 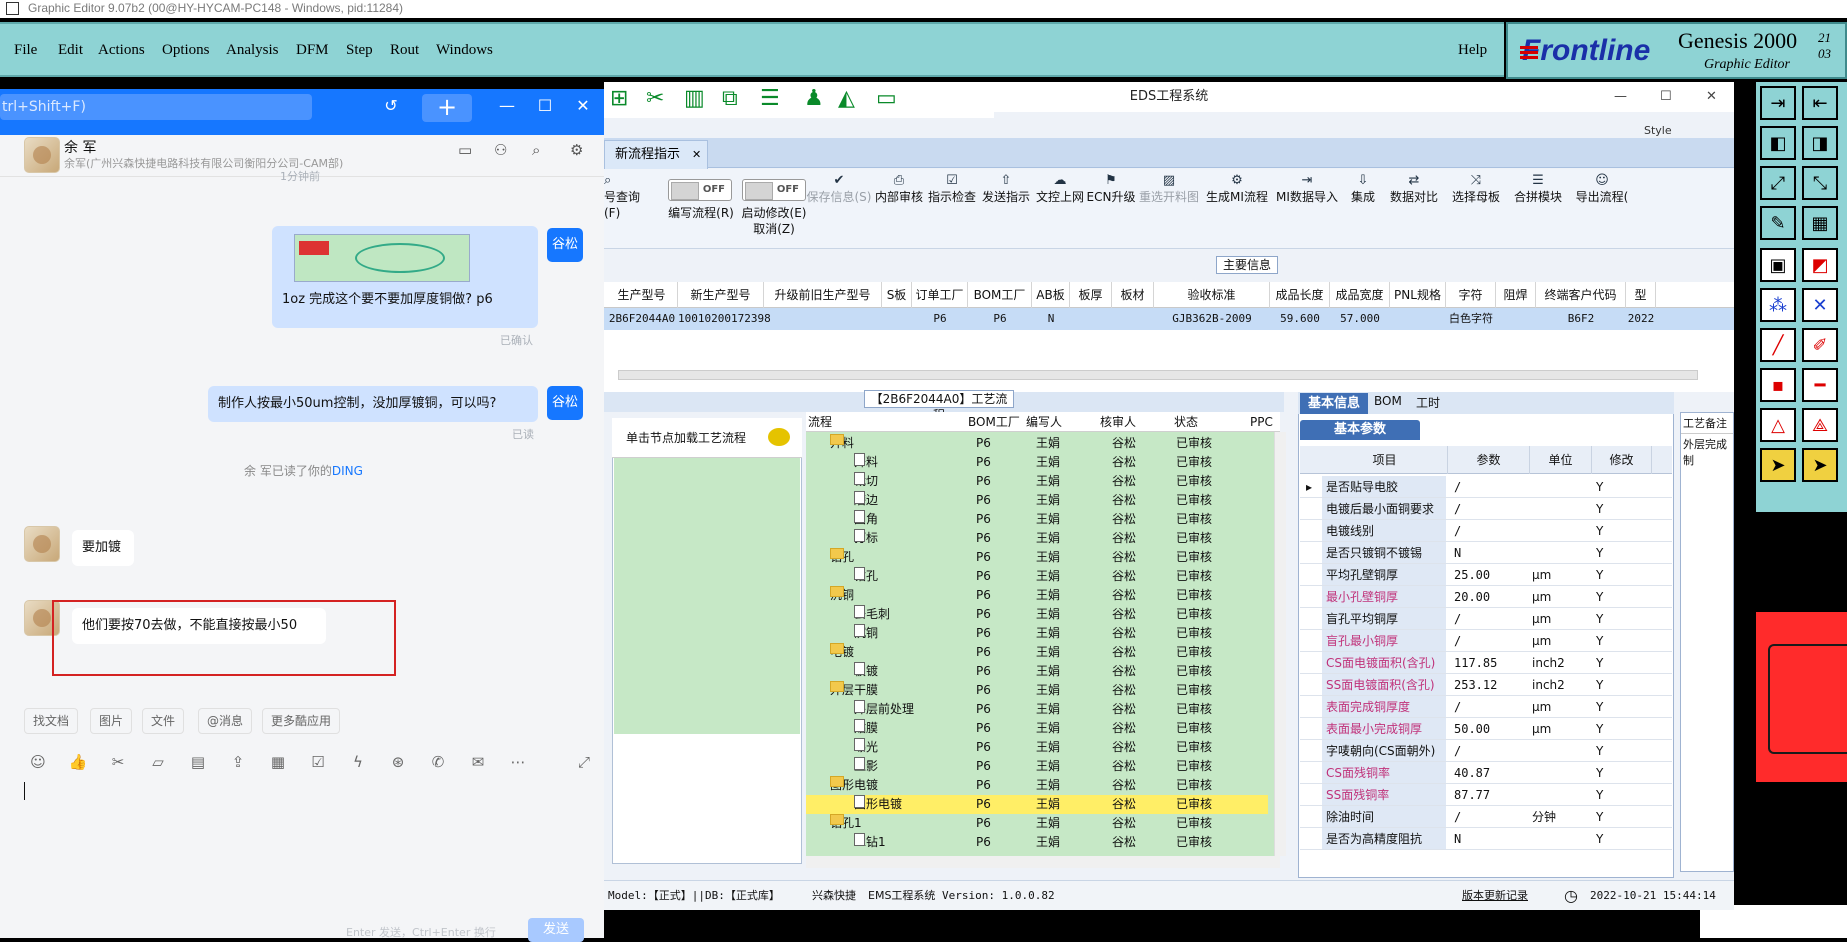 I want to click on add-member-icon: ⚇, so click(x=500, y=150).